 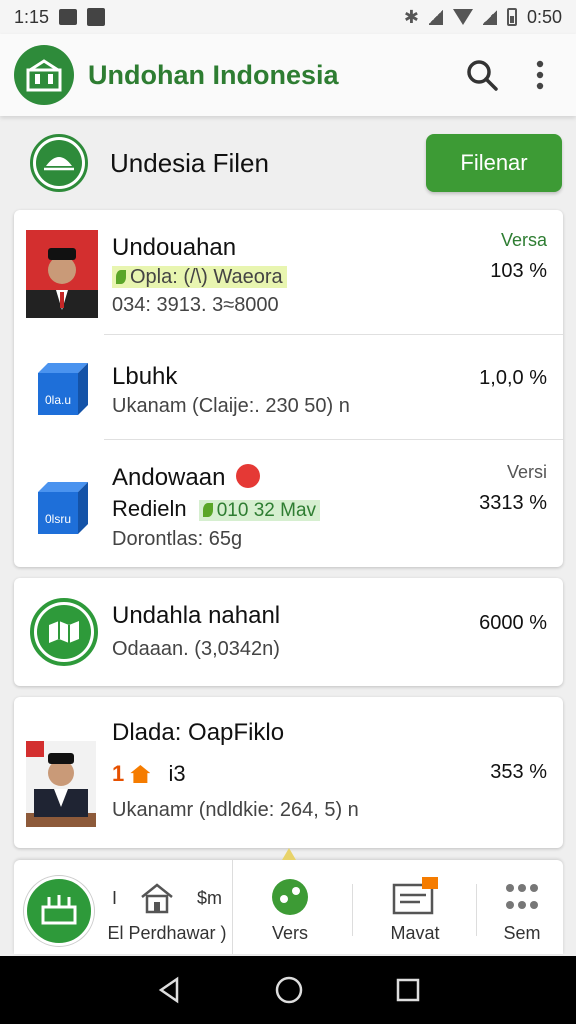 What do you see at coordinates (513, 378) in the screenshot?
I see `item-percent: 1,0,0 %` at bounding box center [513, 378].